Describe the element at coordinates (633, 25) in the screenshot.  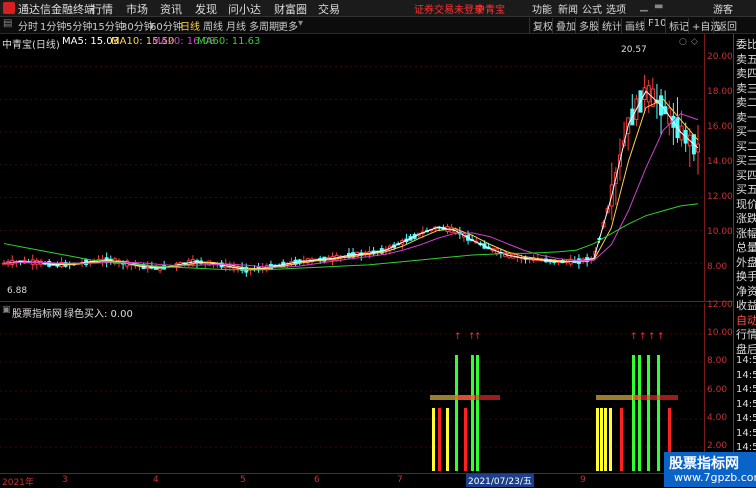
I see `btn-huaxian: 画线` at that location.